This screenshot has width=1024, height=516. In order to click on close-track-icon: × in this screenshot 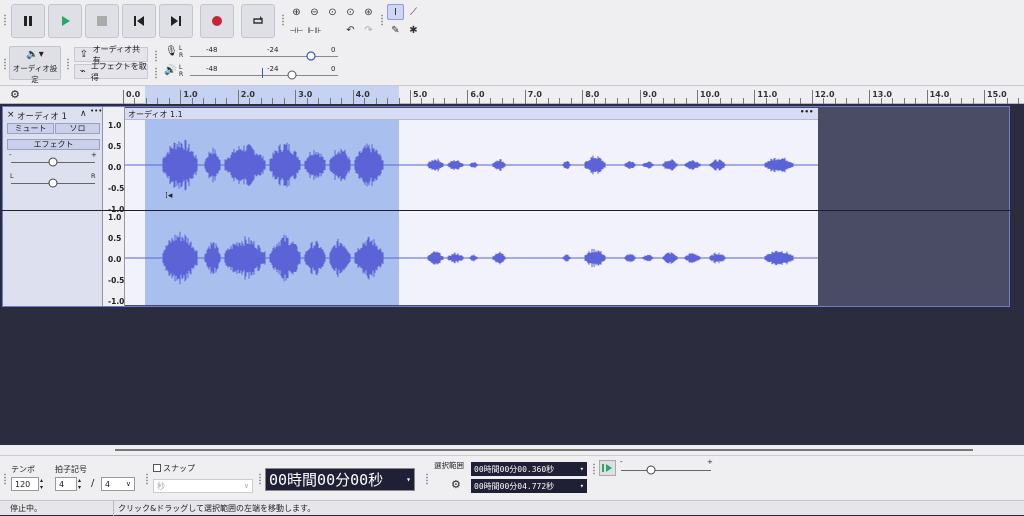, I will do `click(11, 115)`.